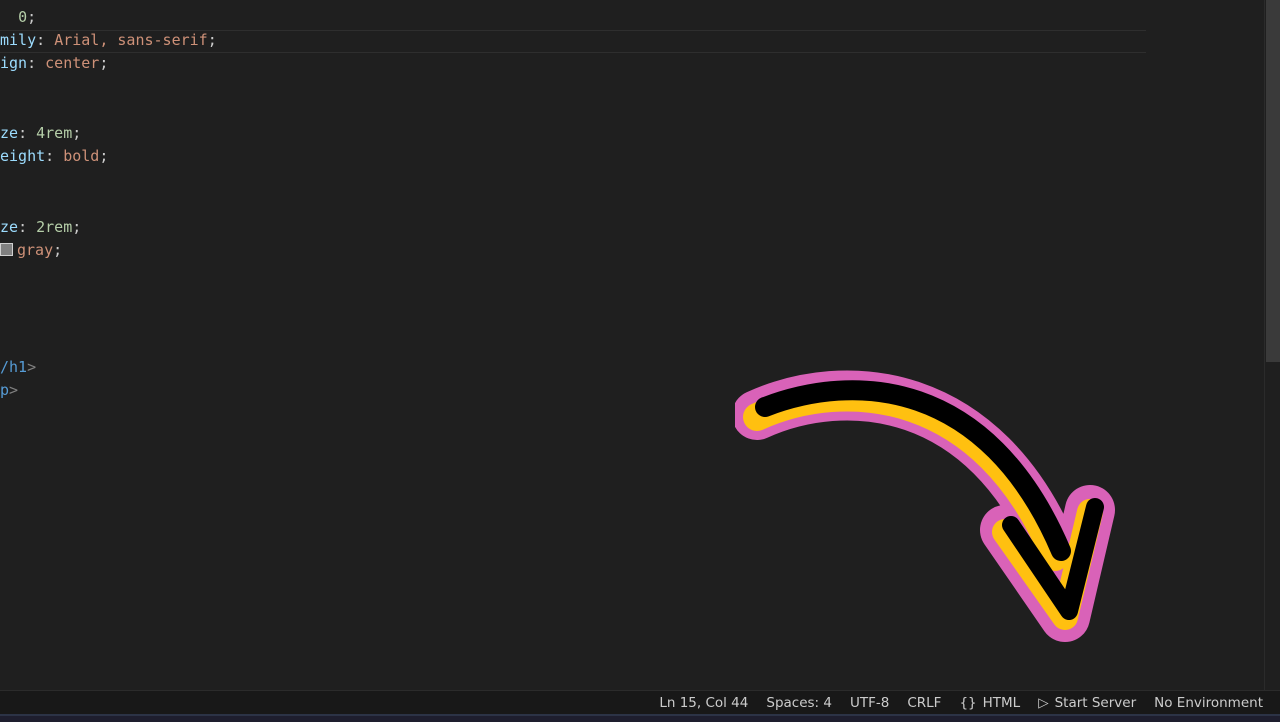 The height and width of the screenshot is (722, 1280). What do you see at coordinates (5, 390) in the screenshot?
I see `code-token: p` at bounding box center [5, 390].